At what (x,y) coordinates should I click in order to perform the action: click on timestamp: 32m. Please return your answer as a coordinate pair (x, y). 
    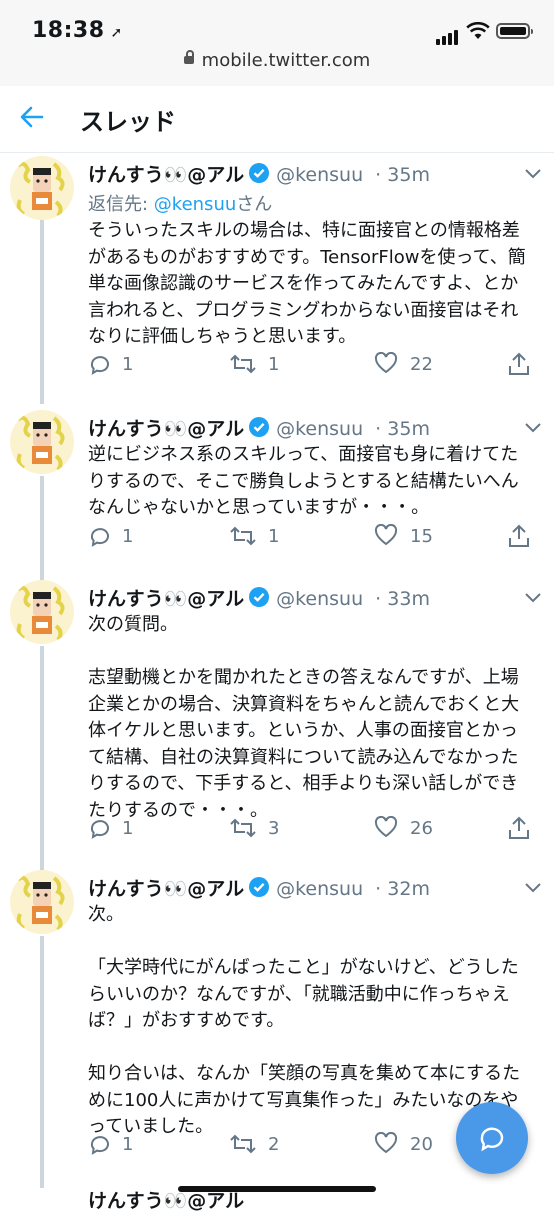
    Looking at the image, I should click on (408, 889).